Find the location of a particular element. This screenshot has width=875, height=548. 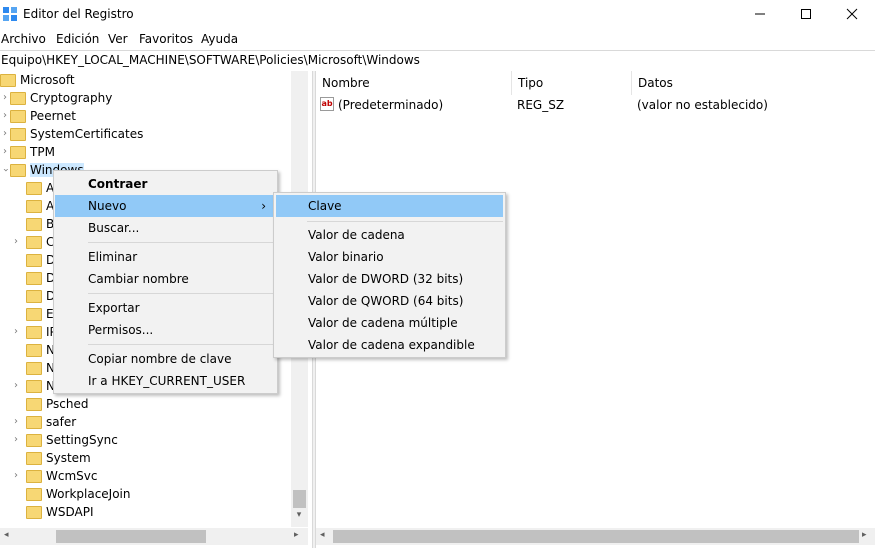

tree-node-child: C is located at coordinates (40, 242).